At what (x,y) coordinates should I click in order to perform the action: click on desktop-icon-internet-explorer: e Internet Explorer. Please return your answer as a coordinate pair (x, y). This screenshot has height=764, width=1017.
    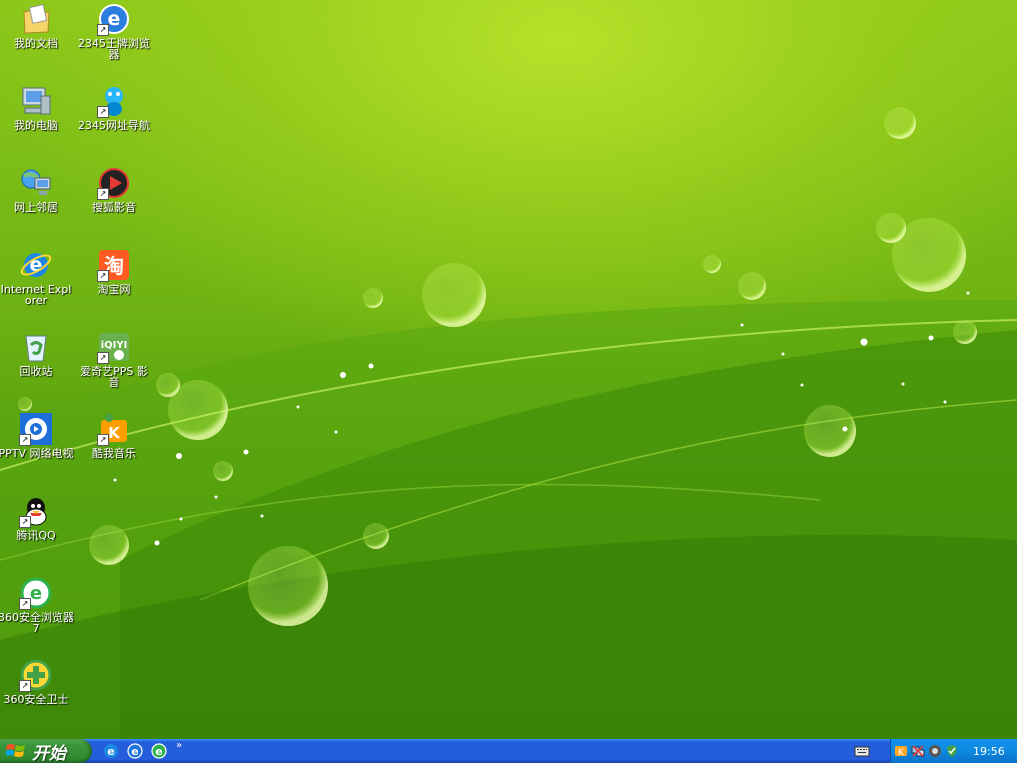
    Looking at the image, I should click on (37, 277).